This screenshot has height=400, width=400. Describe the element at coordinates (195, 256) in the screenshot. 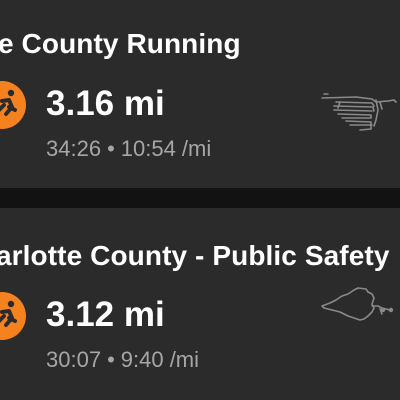

I see `activity-title: arlotte County - Public Safety` at that location.